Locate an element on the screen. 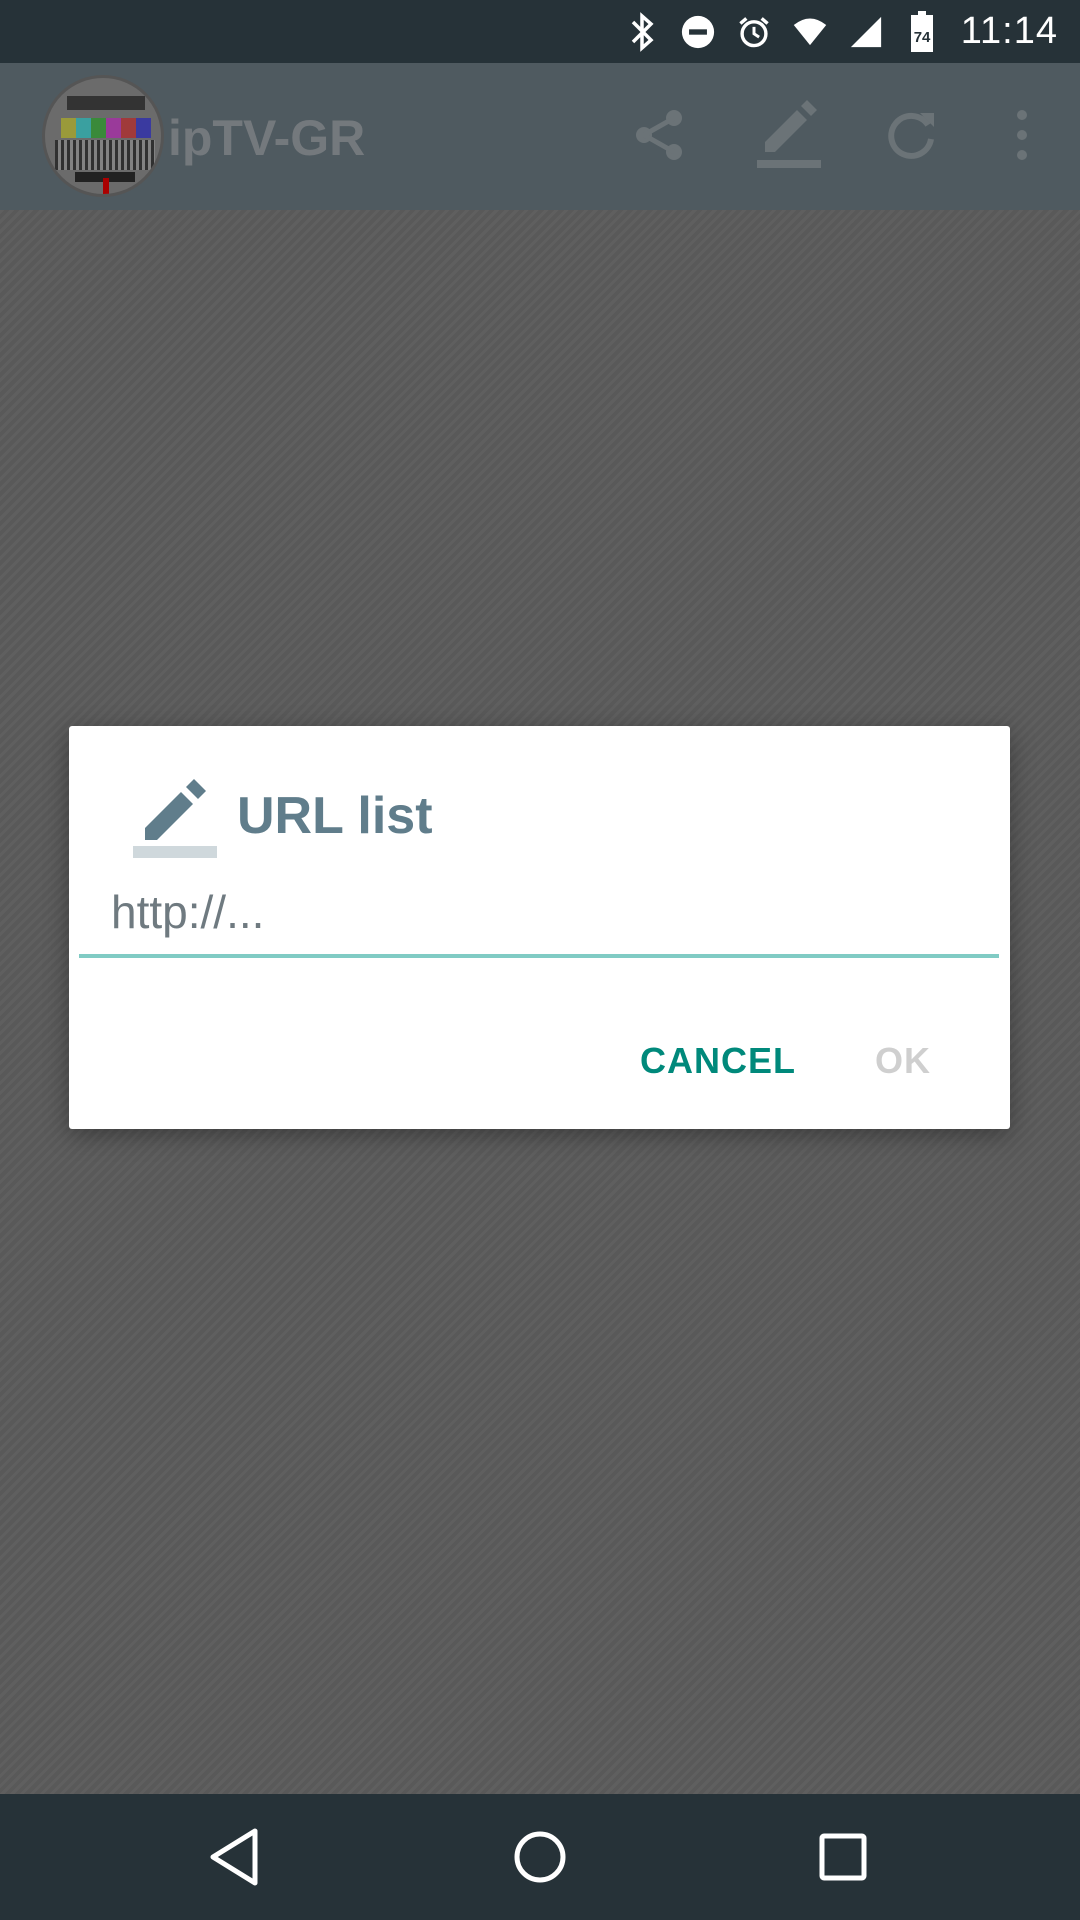  app-title: ipTV-GR is located at coordinates (267, 138).